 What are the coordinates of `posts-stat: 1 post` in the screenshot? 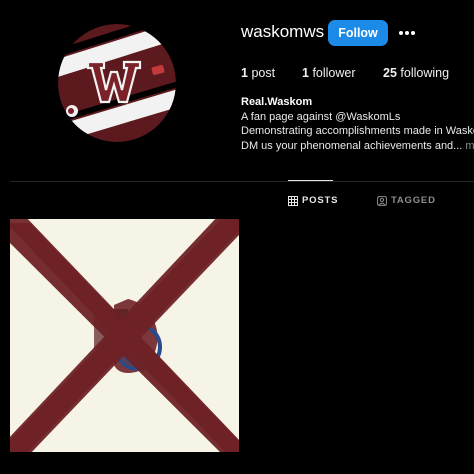 It's located at (258, 73).